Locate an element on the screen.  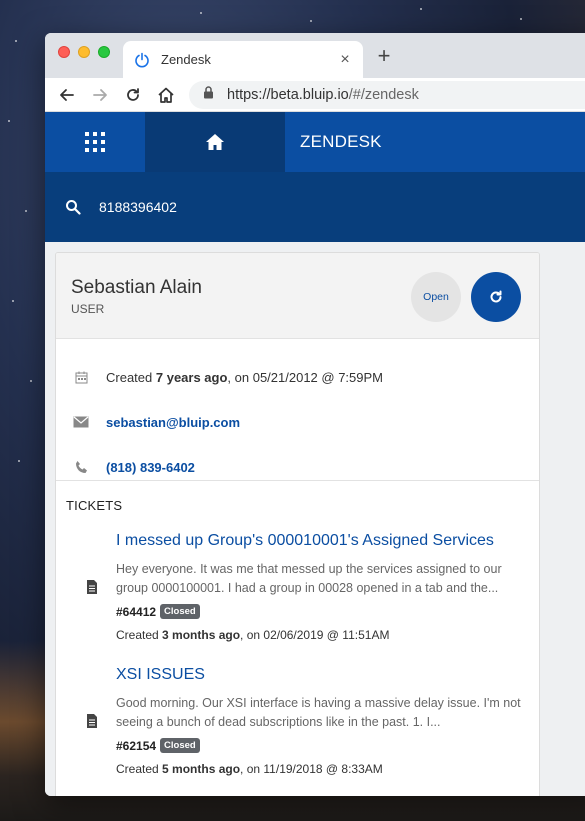
section-divider is located at coordinates (297, 480).